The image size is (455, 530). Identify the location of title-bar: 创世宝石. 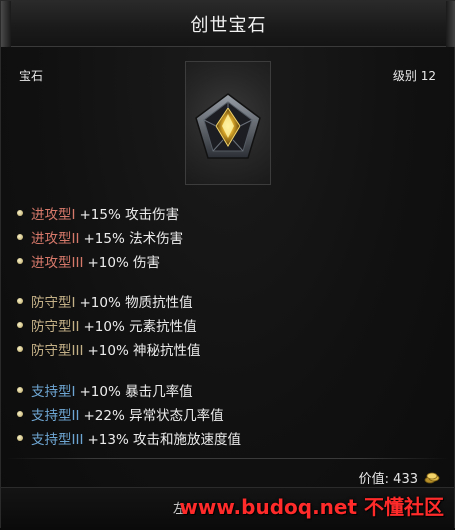
(228, 24).